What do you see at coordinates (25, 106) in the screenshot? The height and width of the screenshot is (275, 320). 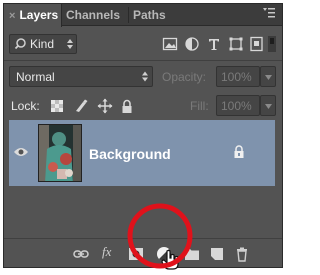 I see `lock-label: Lock:` at bounding box center [25, 106].